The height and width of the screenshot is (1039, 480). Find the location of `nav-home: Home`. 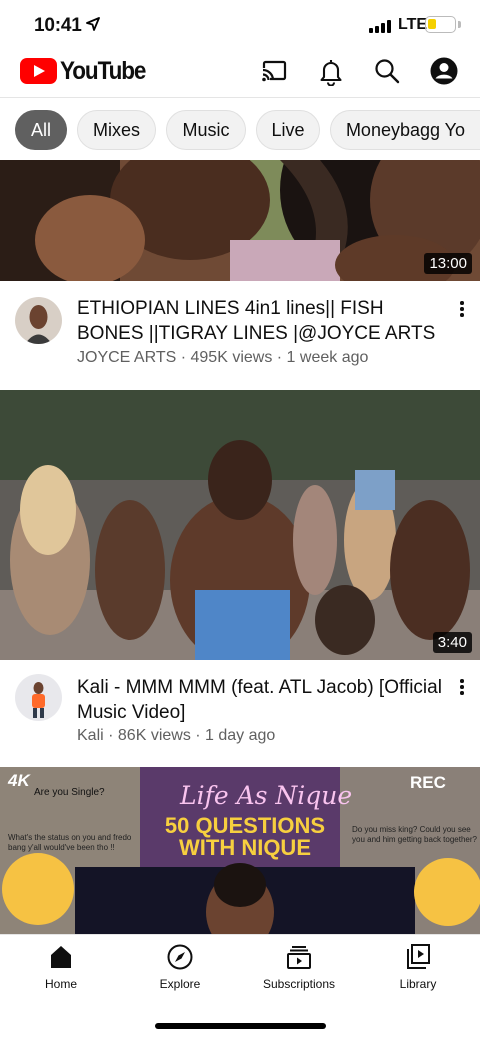

nav-home: Home is located at coordinates (61, 967).